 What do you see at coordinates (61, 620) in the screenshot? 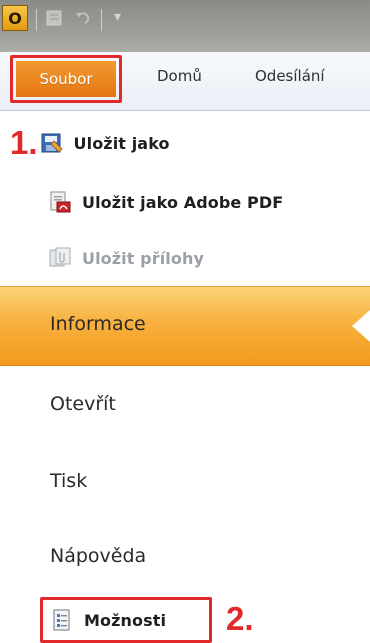
I see `options-icon` at bounding box center [61, 620].